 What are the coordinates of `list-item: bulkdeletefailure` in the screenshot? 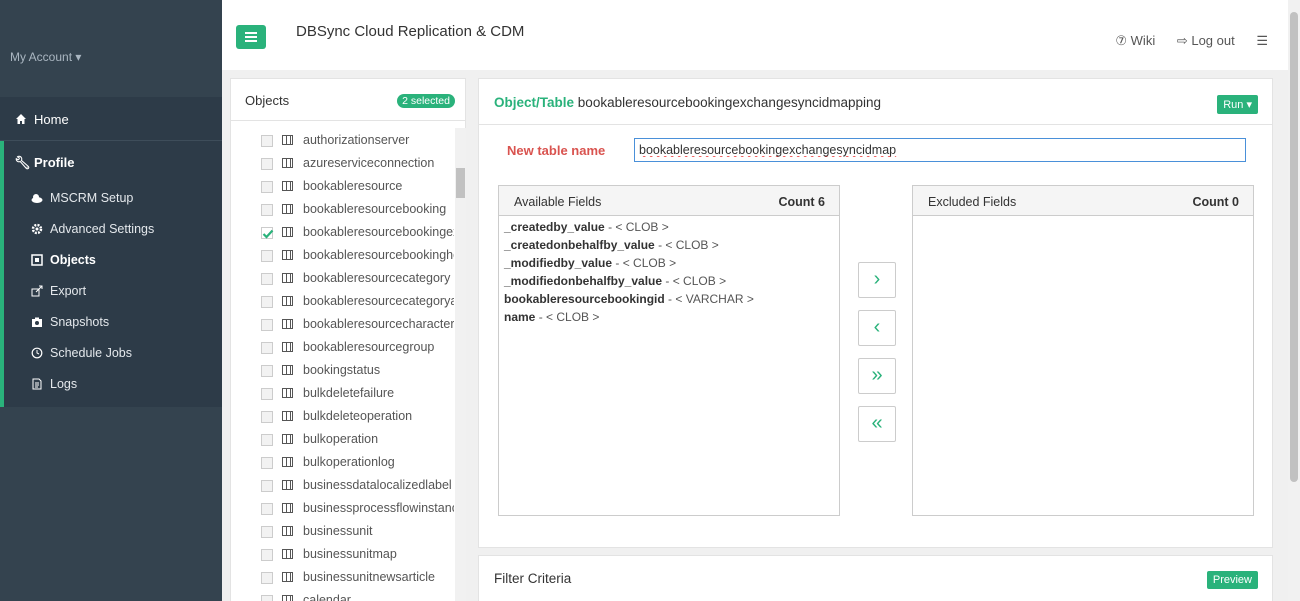 It's located at (356, 395).